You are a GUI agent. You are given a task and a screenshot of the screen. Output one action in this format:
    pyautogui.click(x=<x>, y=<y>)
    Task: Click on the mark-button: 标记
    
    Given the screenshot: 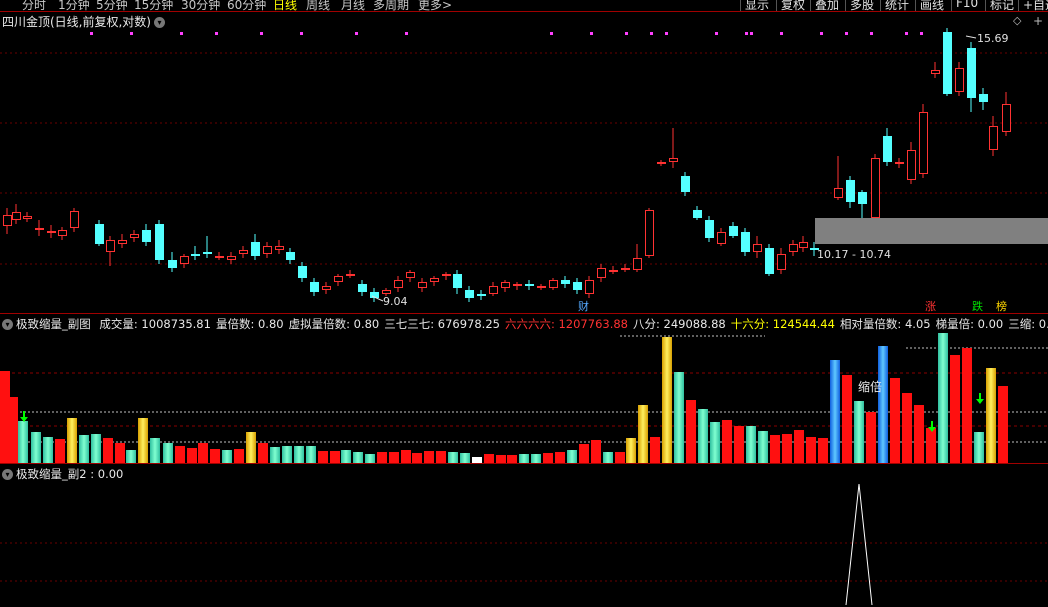 What is the action you would take?
    pyautogui.click(x=1001, y=5)
    